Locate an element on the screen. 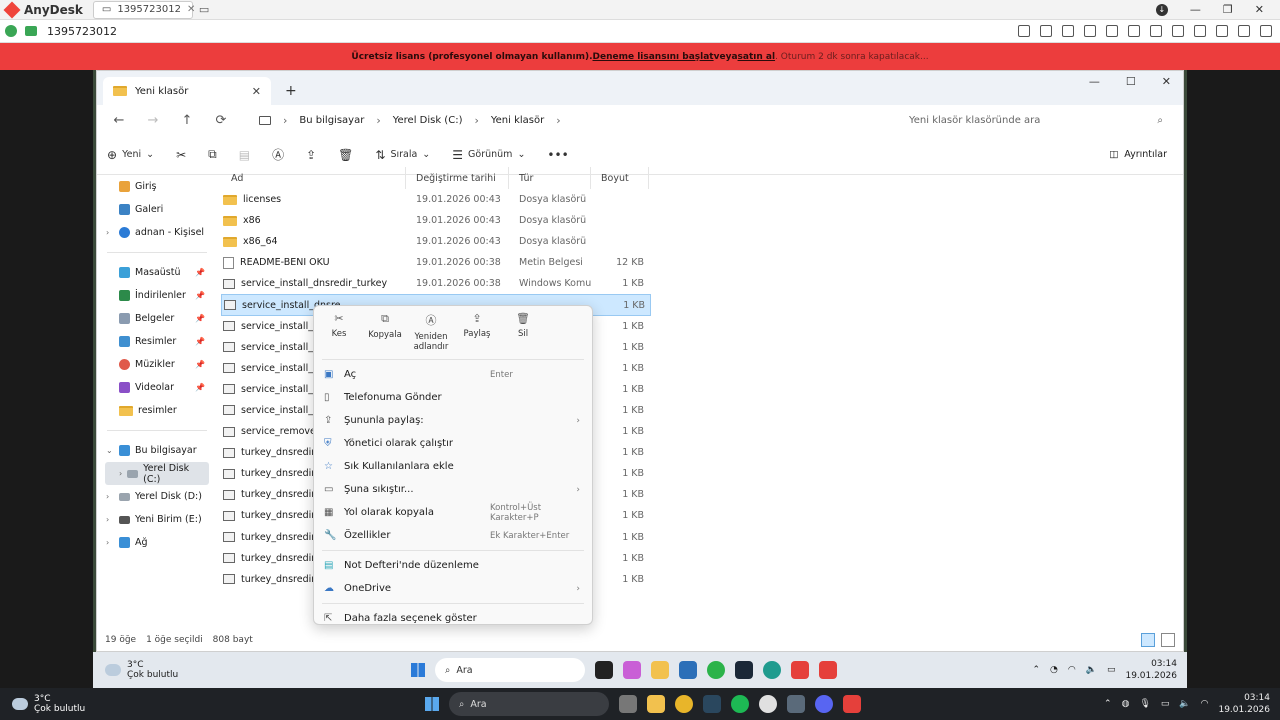 This screenshot has height=720, width=1280. menu-item-open: ▣ Aç Enter is located at coordinates (453, 374).